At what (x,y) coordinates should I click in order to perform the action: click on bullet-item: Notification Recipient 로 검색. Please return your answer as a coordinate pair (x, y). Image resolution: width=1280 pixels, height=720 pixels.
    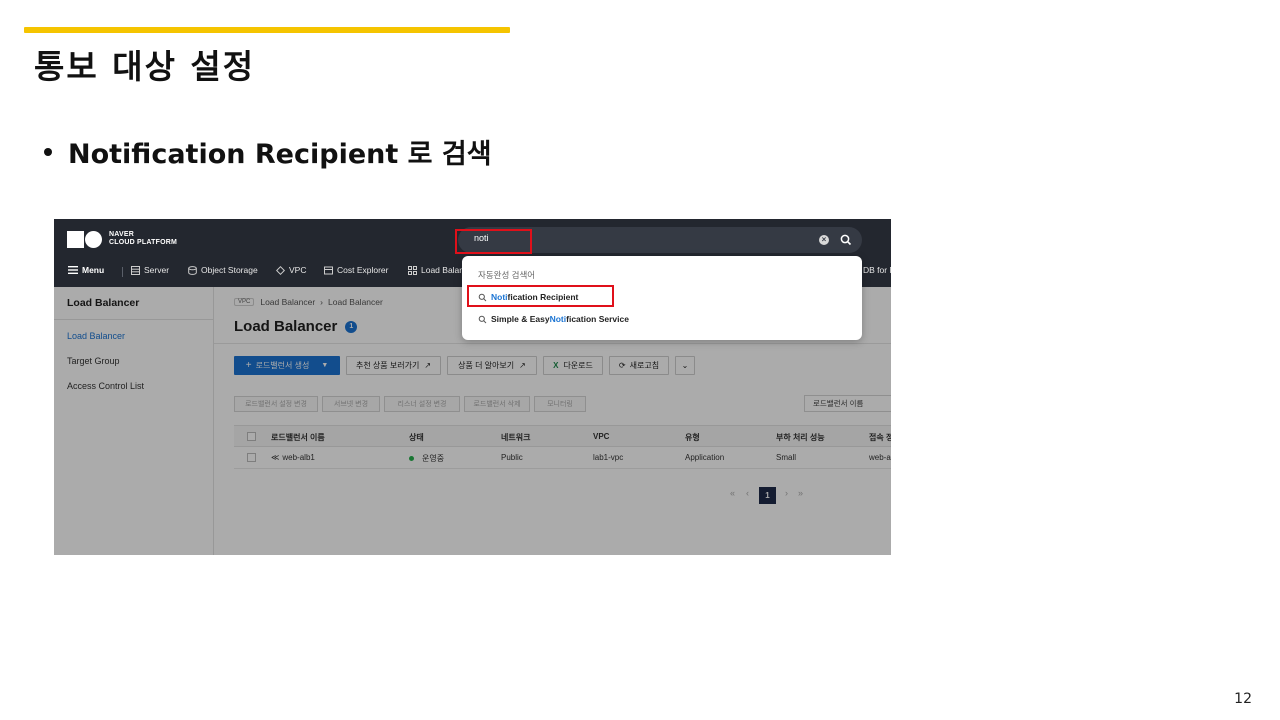
    Looking at the image, I should click on (268, 151).